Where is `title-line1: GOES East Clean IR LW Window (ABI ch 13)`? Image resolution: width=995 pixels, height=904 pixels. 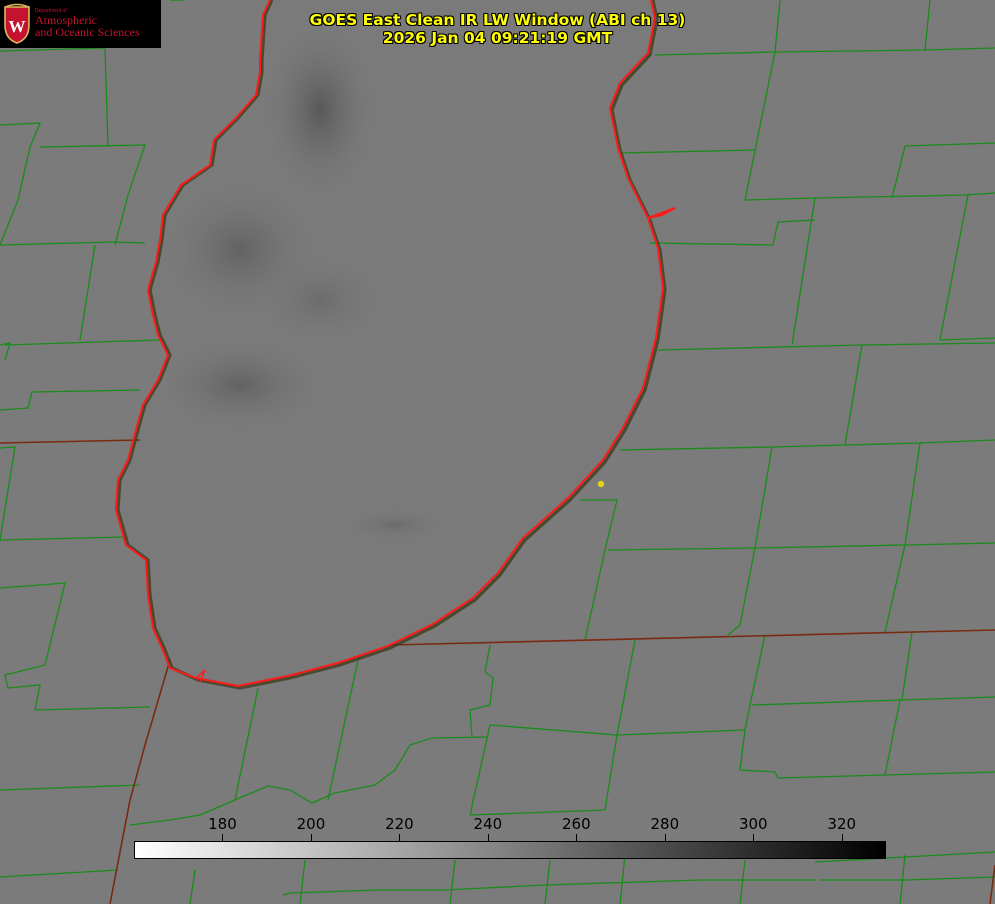 title-line1: GOES East Clean IR LW Window (ABI ch 13) is located at coordinates (497, 20).